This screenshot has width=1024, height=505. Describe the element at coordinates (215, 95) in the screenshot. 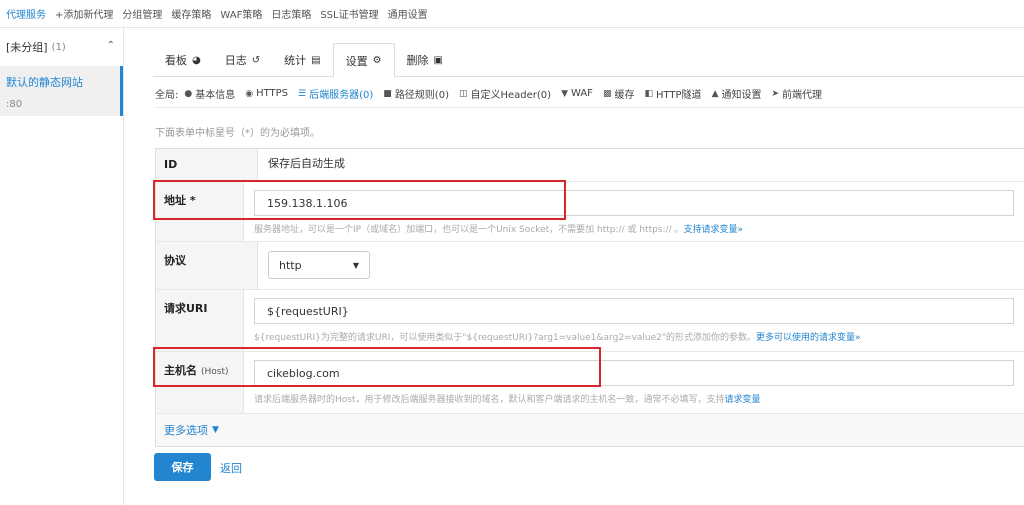

I see `submenu-item-label: 基本信息` at that location.